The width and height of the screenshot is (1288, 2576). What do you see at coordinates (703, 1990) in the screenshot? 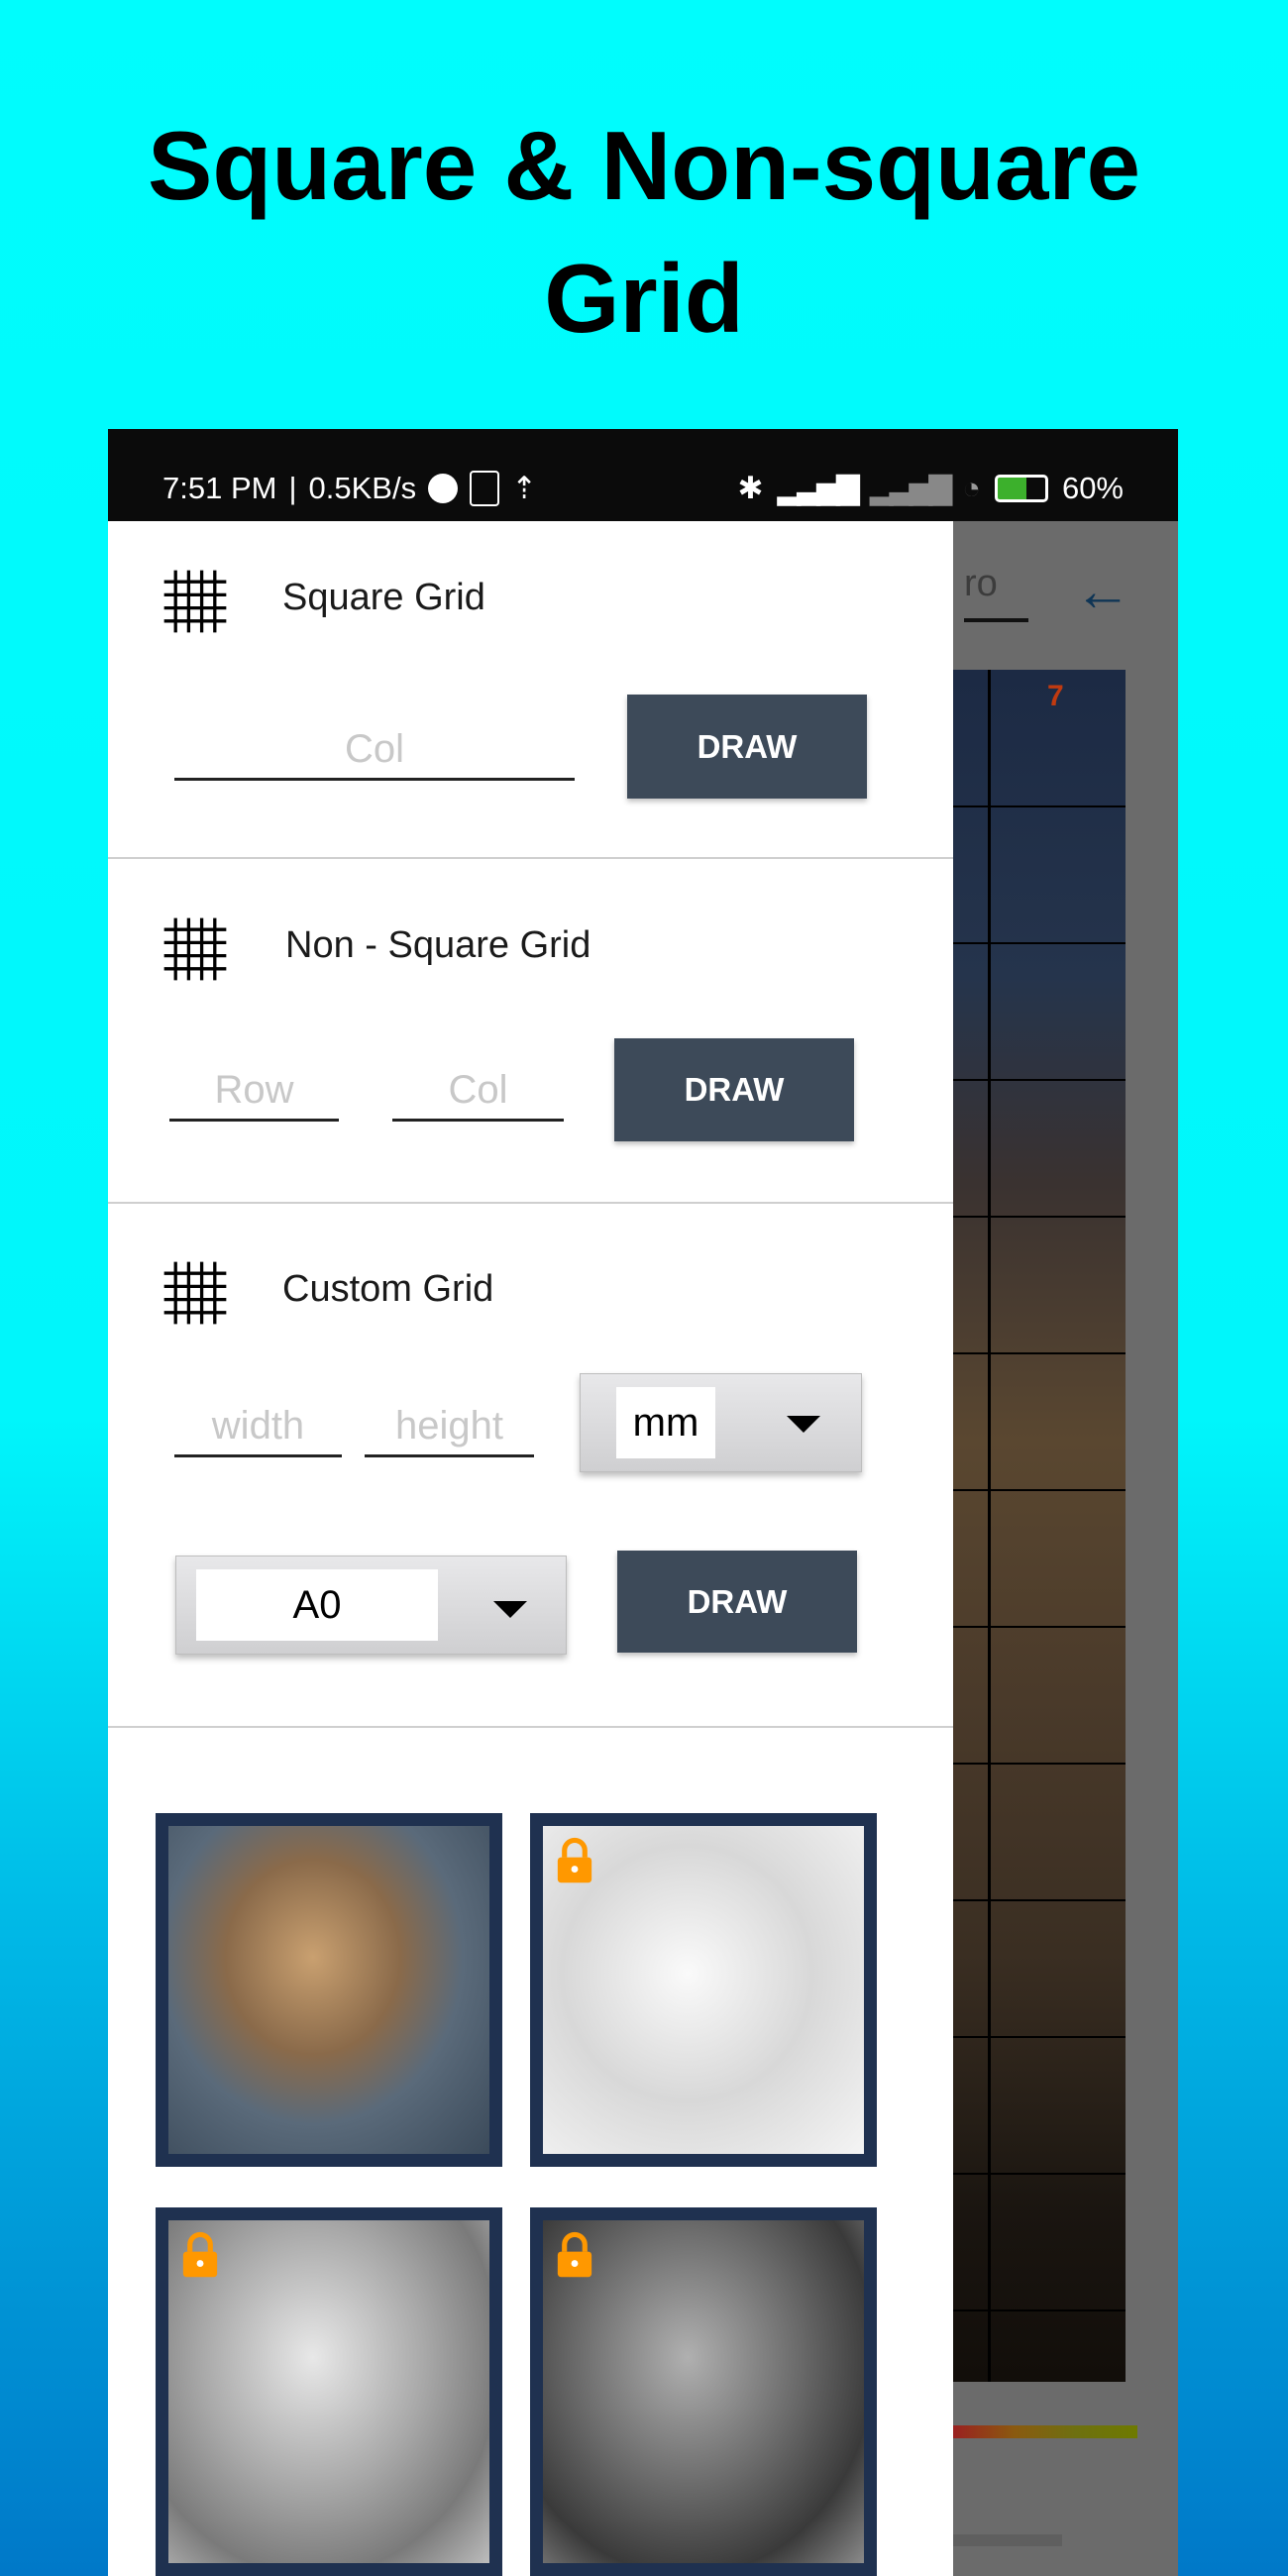
I see `filter-sketch` at bounding box center [703, 1990].